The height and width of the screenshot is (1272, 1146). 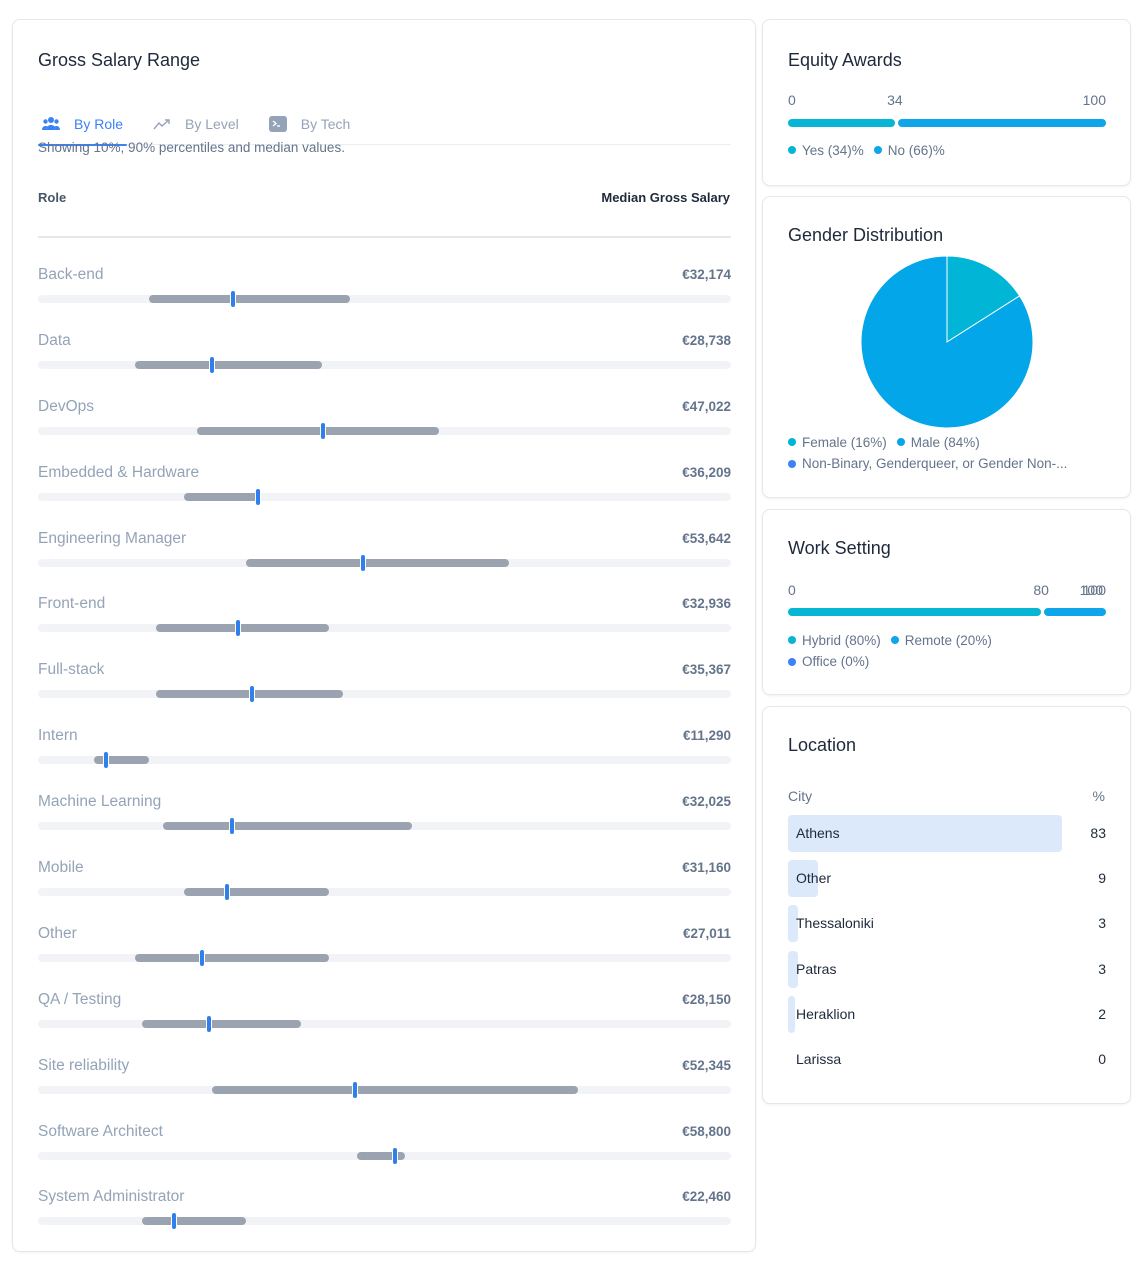 What do you see at coordinates (837, 442) in the screenshot?
I see `legend-item: Female (16%)` at bounding box center [837, 442].